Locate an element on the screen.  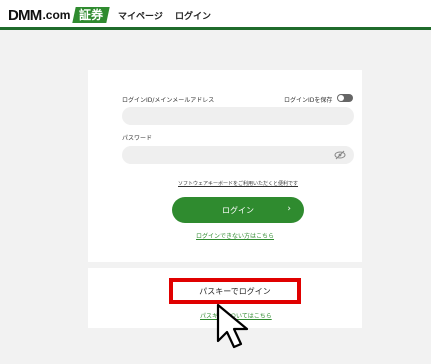
password-label: パスワード is located at coordinates (137, 138).